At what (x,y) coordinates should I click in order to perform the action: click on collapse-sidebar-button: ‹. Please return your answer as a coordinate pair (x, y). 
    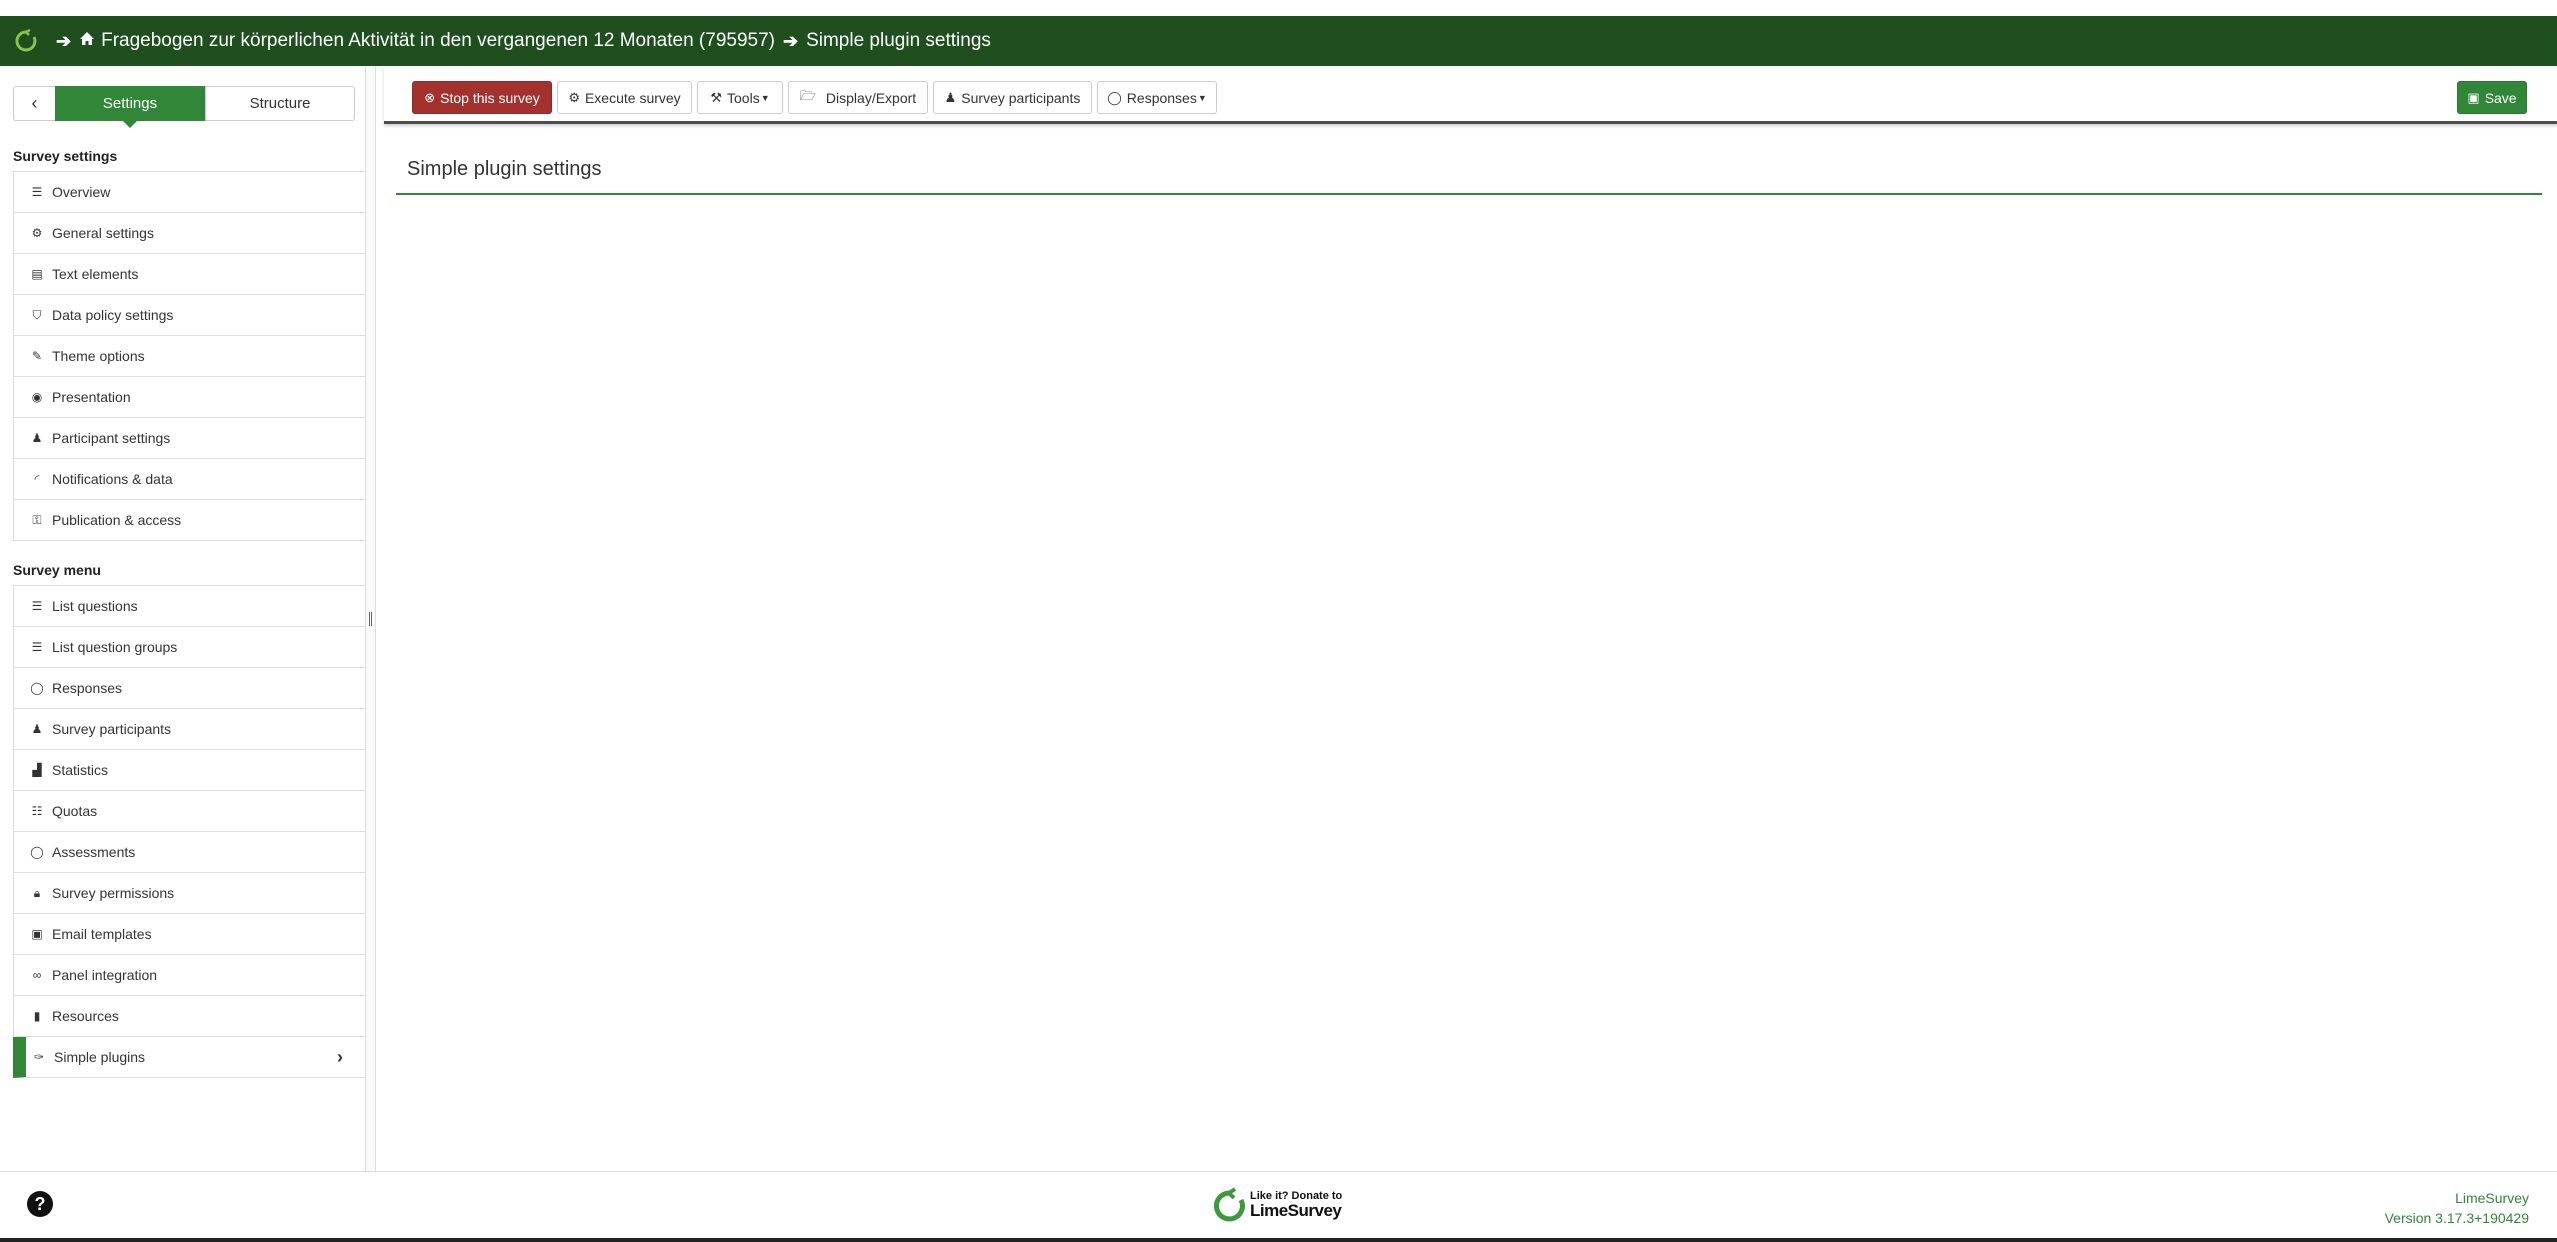
    Looking at the image, I should click on (34, 103).